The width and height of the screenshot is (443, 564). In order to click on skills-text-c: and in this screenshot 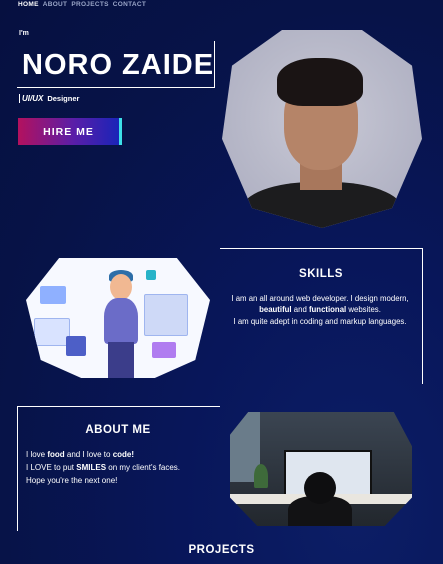, I will do `click(300, 309)`.